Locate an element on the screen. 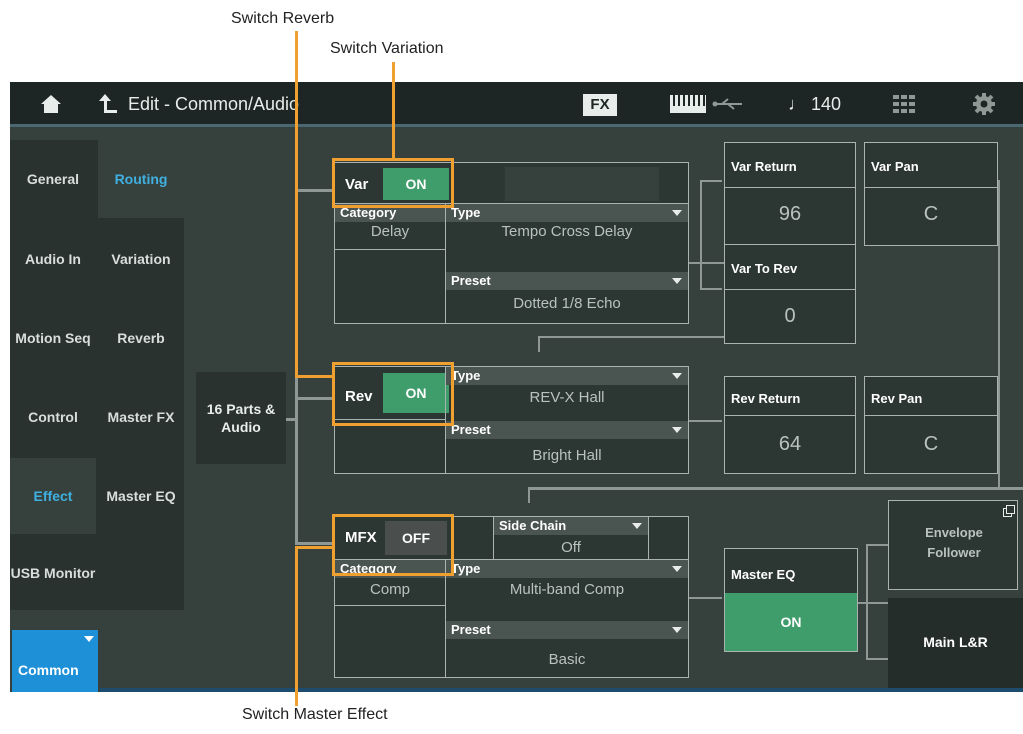 This screenshot has width=1023, height=734. gear-icon is located at coordinates (984, 104).